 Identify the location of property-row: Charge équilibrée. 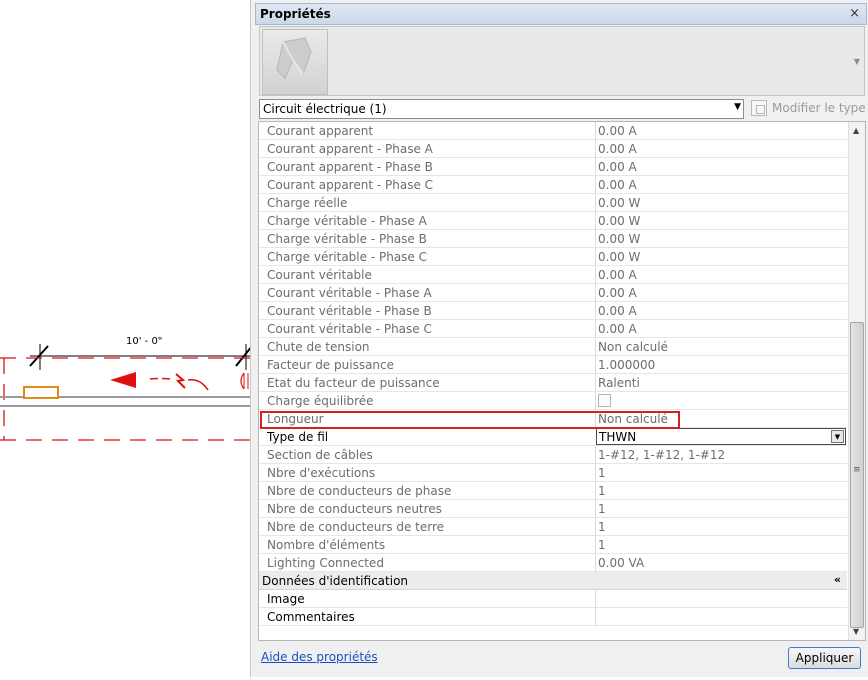
(553, 401).